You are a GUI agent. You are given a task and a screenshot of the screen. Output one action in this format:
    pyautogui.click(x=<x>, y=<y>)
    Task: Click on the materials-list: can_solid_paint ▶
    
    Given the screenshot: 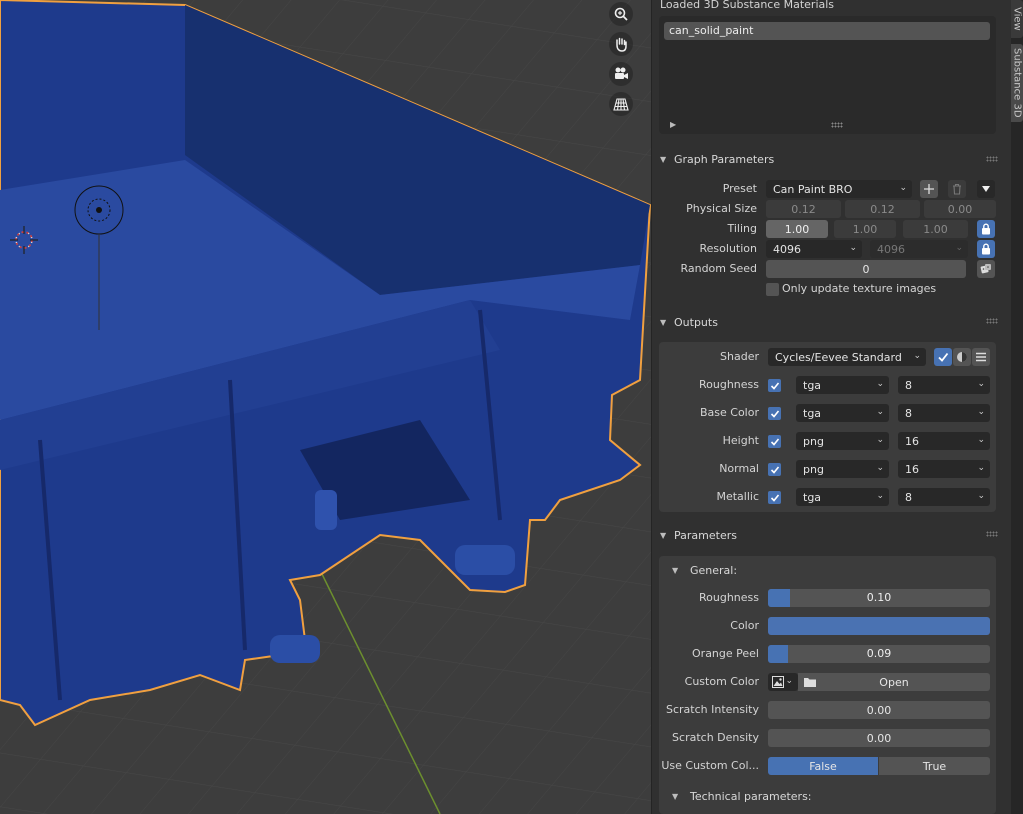 What is the action you would take?
    pyautogui.click(x=827, y=75)
    